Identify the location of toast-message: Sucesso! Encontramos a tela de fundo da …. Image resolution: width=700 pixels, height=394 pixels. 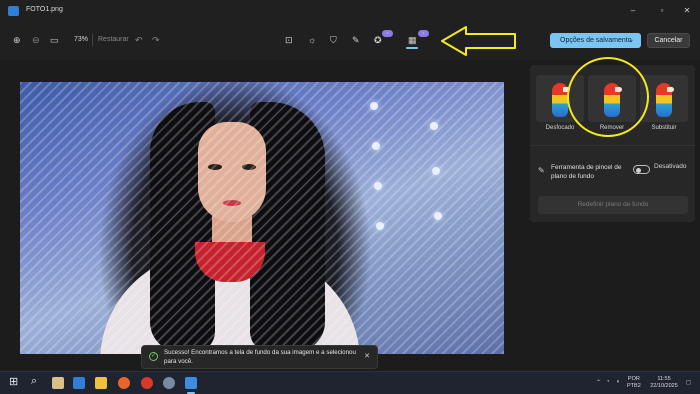
(260, 357).